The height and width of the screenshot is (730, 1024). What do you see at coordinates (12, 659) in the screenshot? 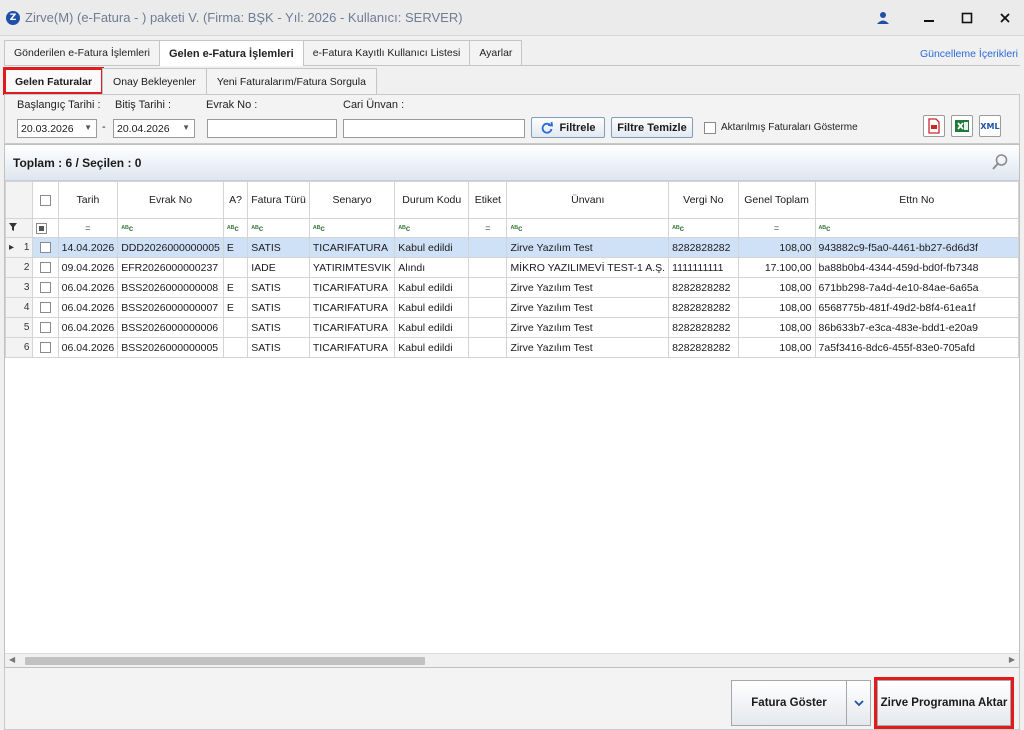
I see `scroll-left-icon: ◀` at bounding box center [12, 659].